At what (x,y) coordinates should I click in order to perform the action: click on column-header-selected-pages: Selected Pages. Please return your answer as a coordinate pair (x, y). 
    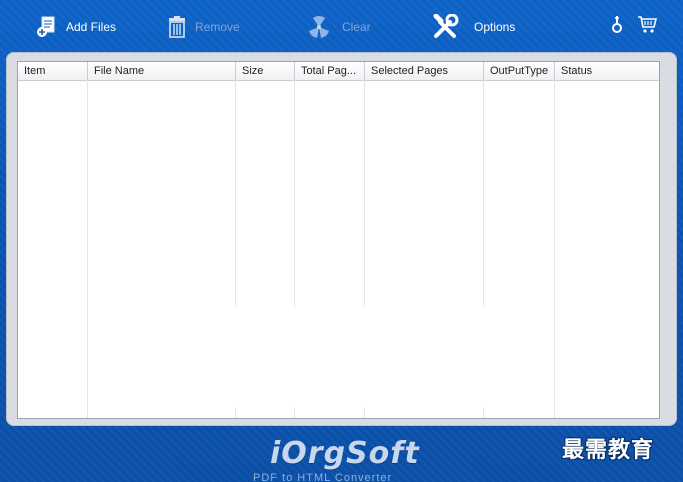
    Looking at the image, I should click on (424, 71).